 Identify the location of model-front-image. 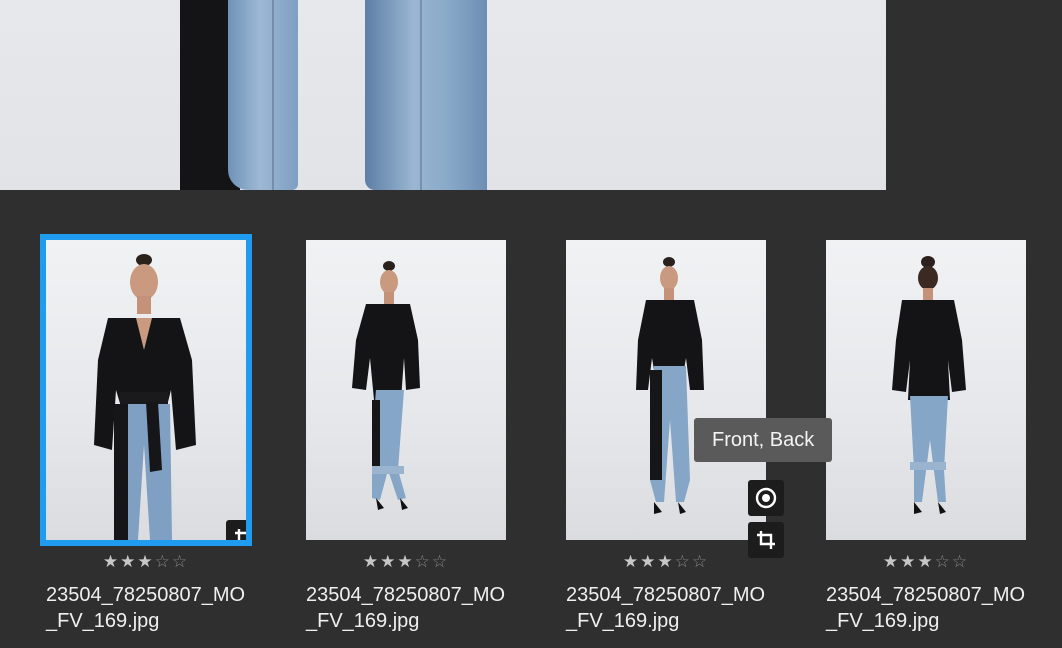
(145, 397).